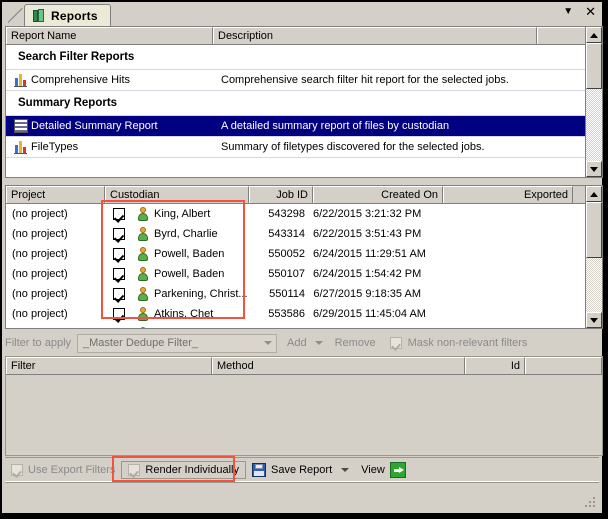 The image size is (608, 519). I want to click on column-header-created-on: Created On, so click(378, 194).